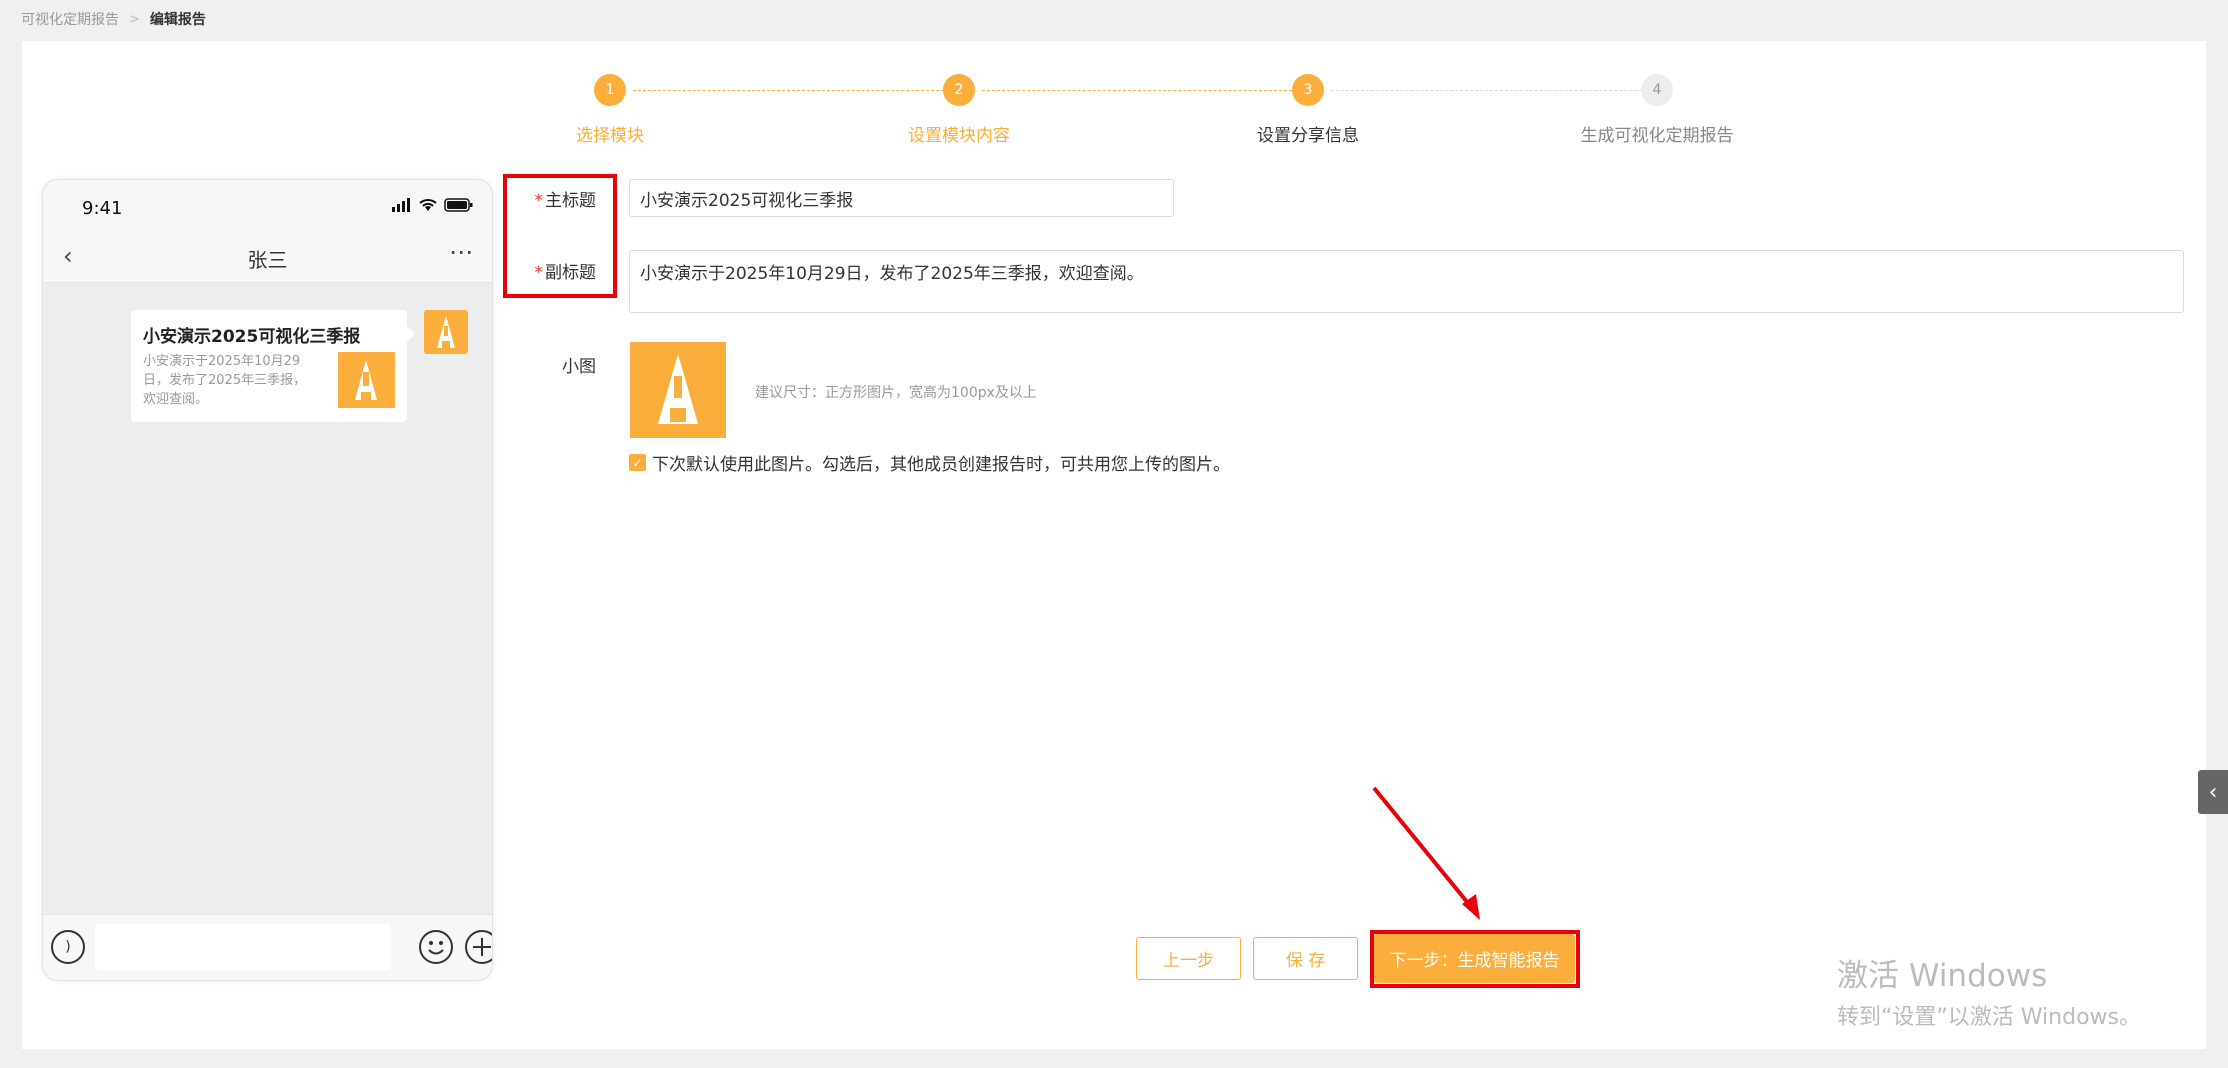 The height and width of the screenshot is (1068, 2228). What do you see at coordinates (579, 367) in the screenshot?
I see `thumbnail-label: 小图` at bounding box center [579, 367].